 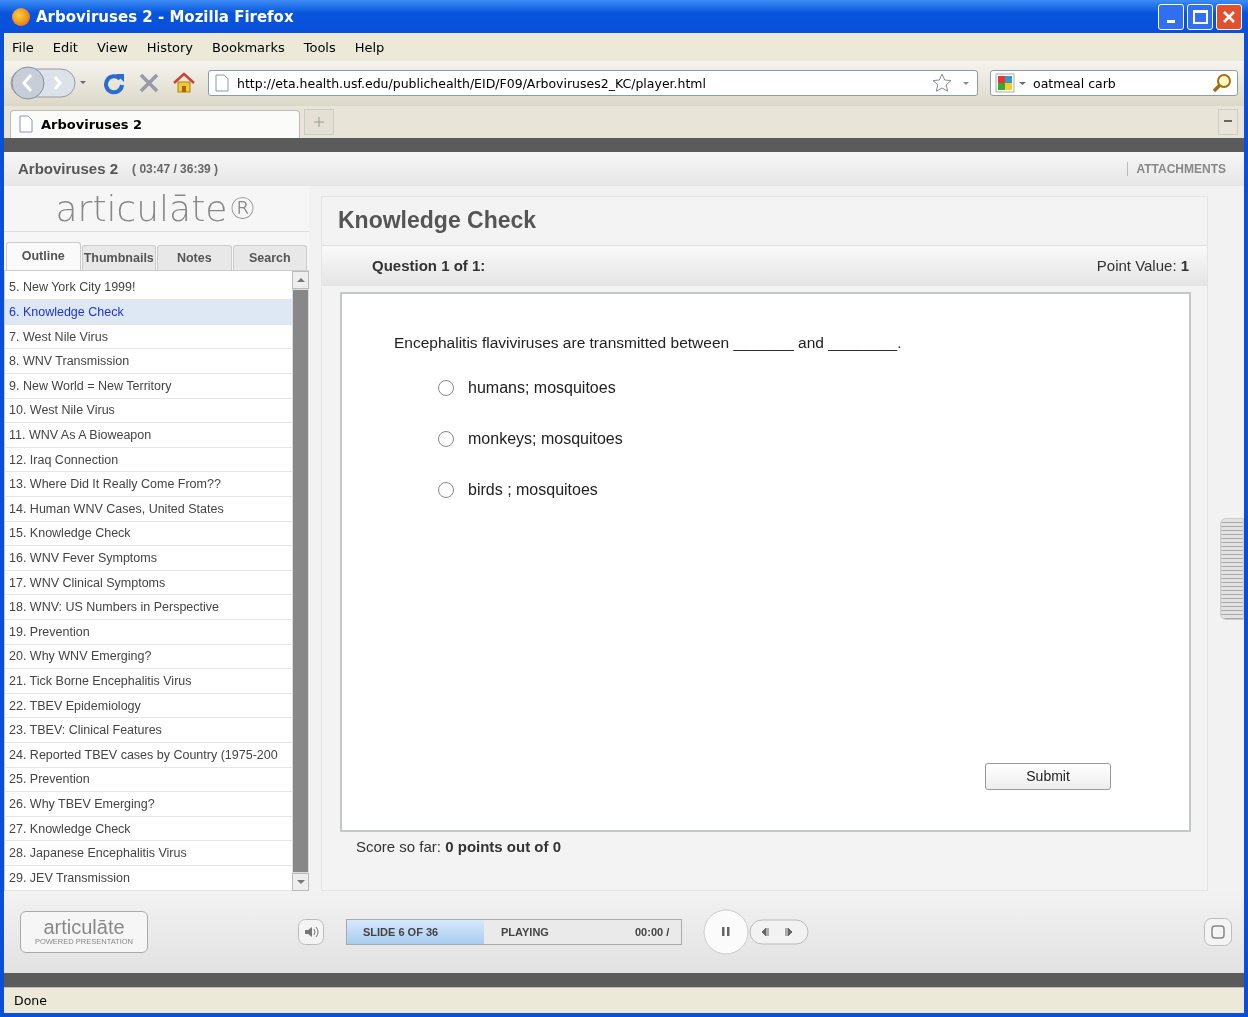 I want to click on outline-item: 23. TBEV: Clinical Features, so click(x=148, y=730).